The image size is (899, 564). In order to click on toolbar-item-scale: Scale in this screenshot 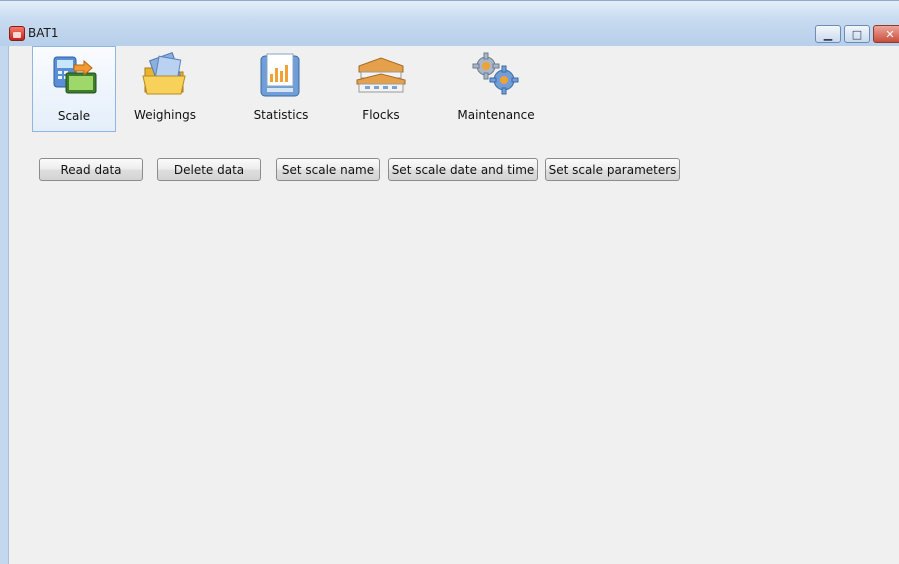, I will do `click(74, 89)`.